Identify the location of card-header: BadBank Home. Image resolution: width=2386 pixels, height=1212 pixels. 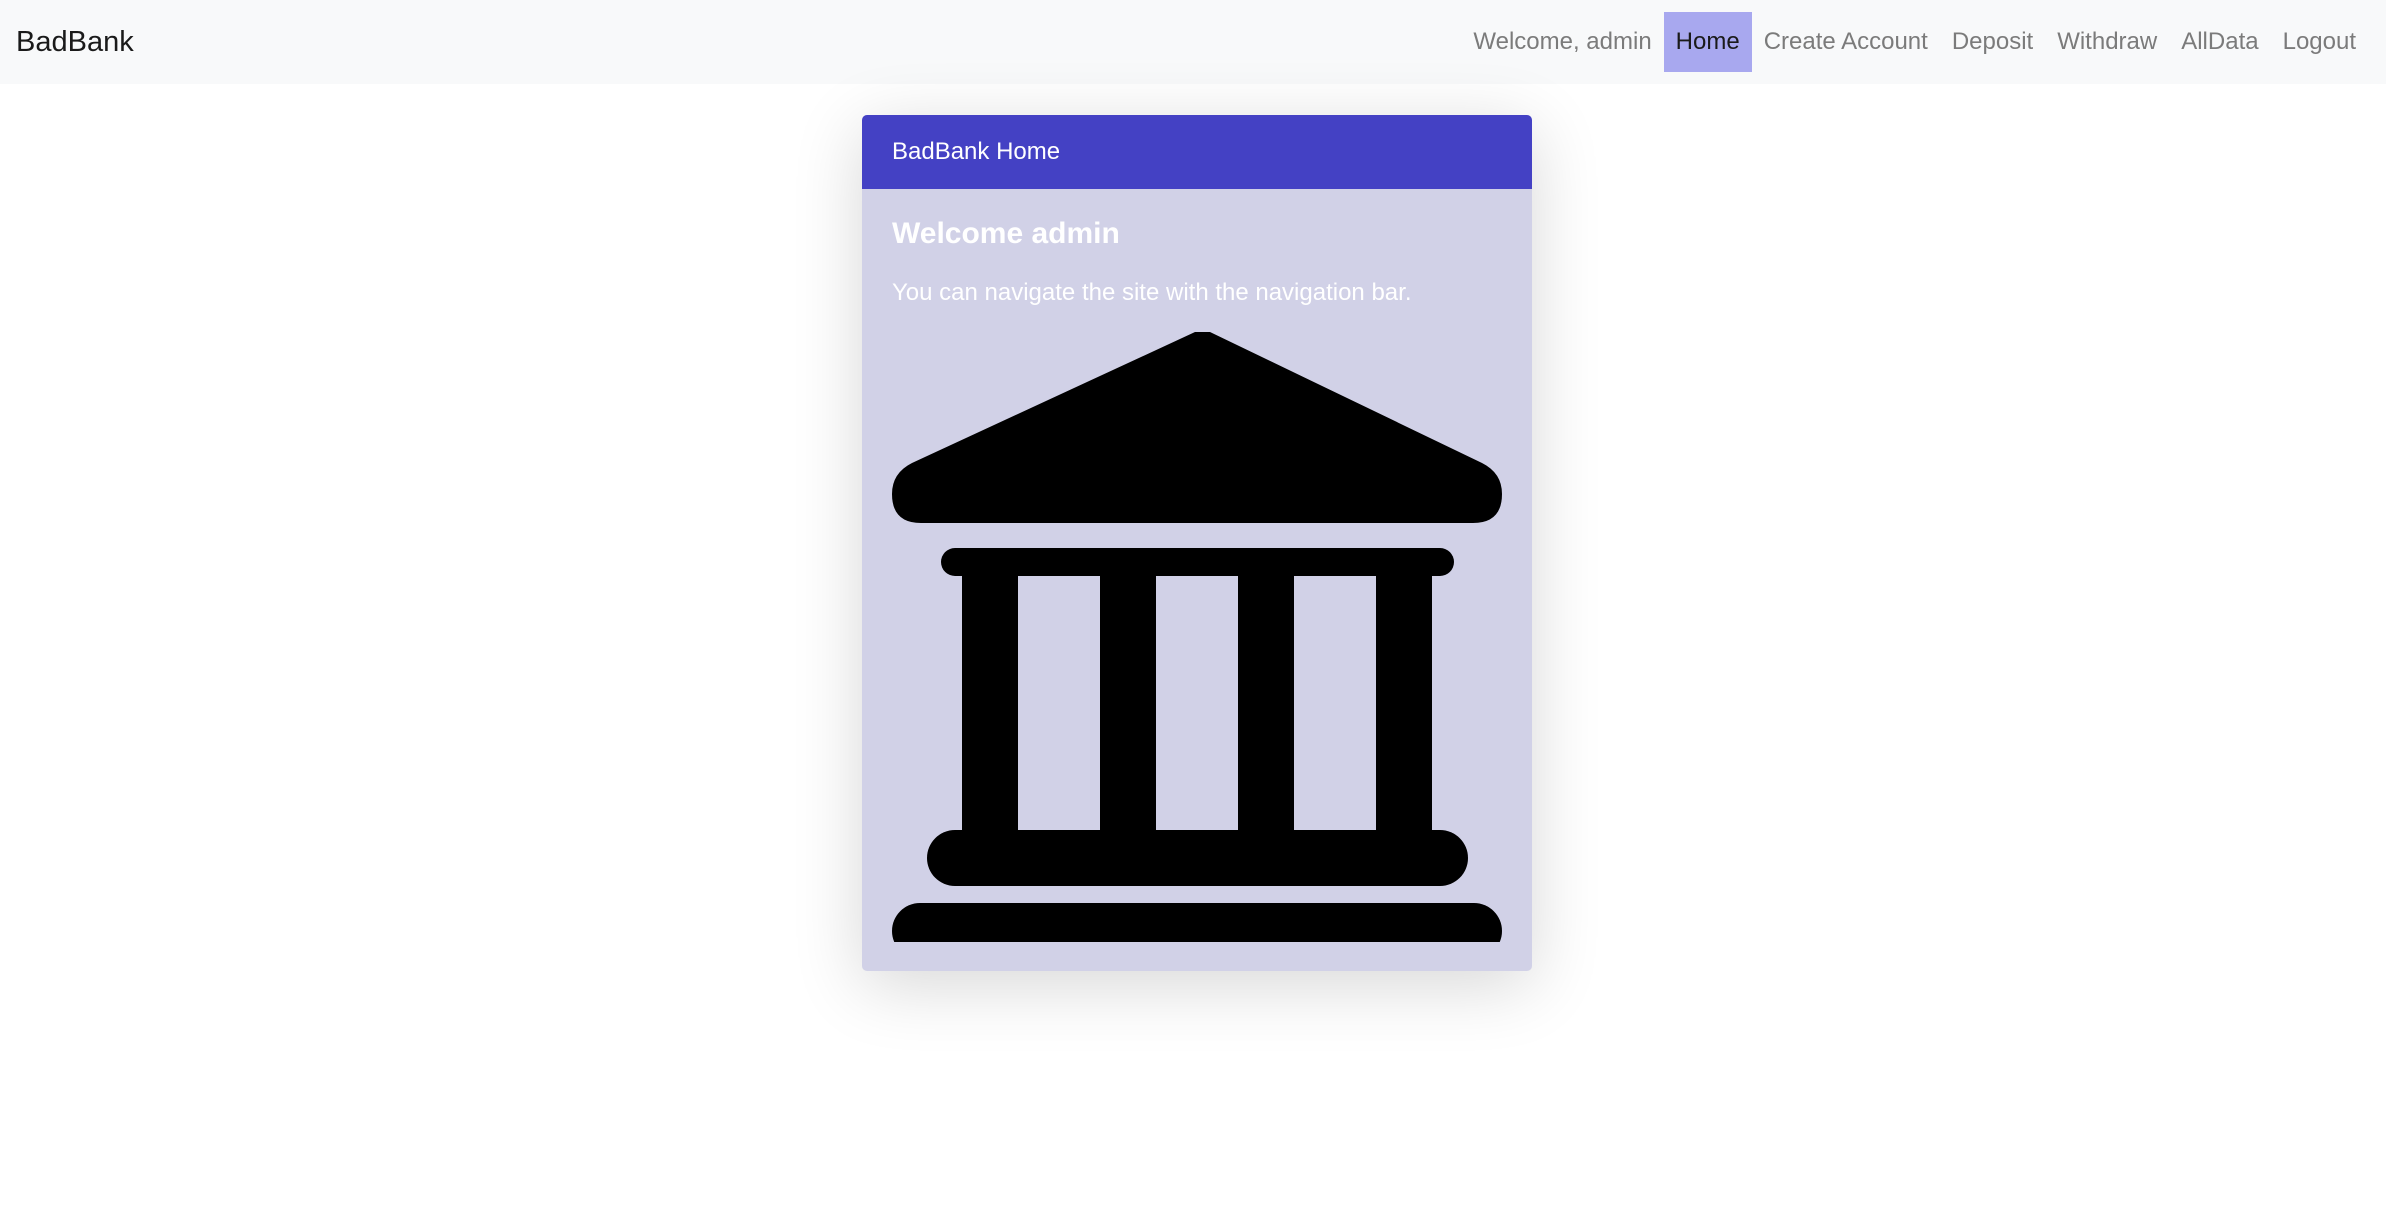
(1197, 152).